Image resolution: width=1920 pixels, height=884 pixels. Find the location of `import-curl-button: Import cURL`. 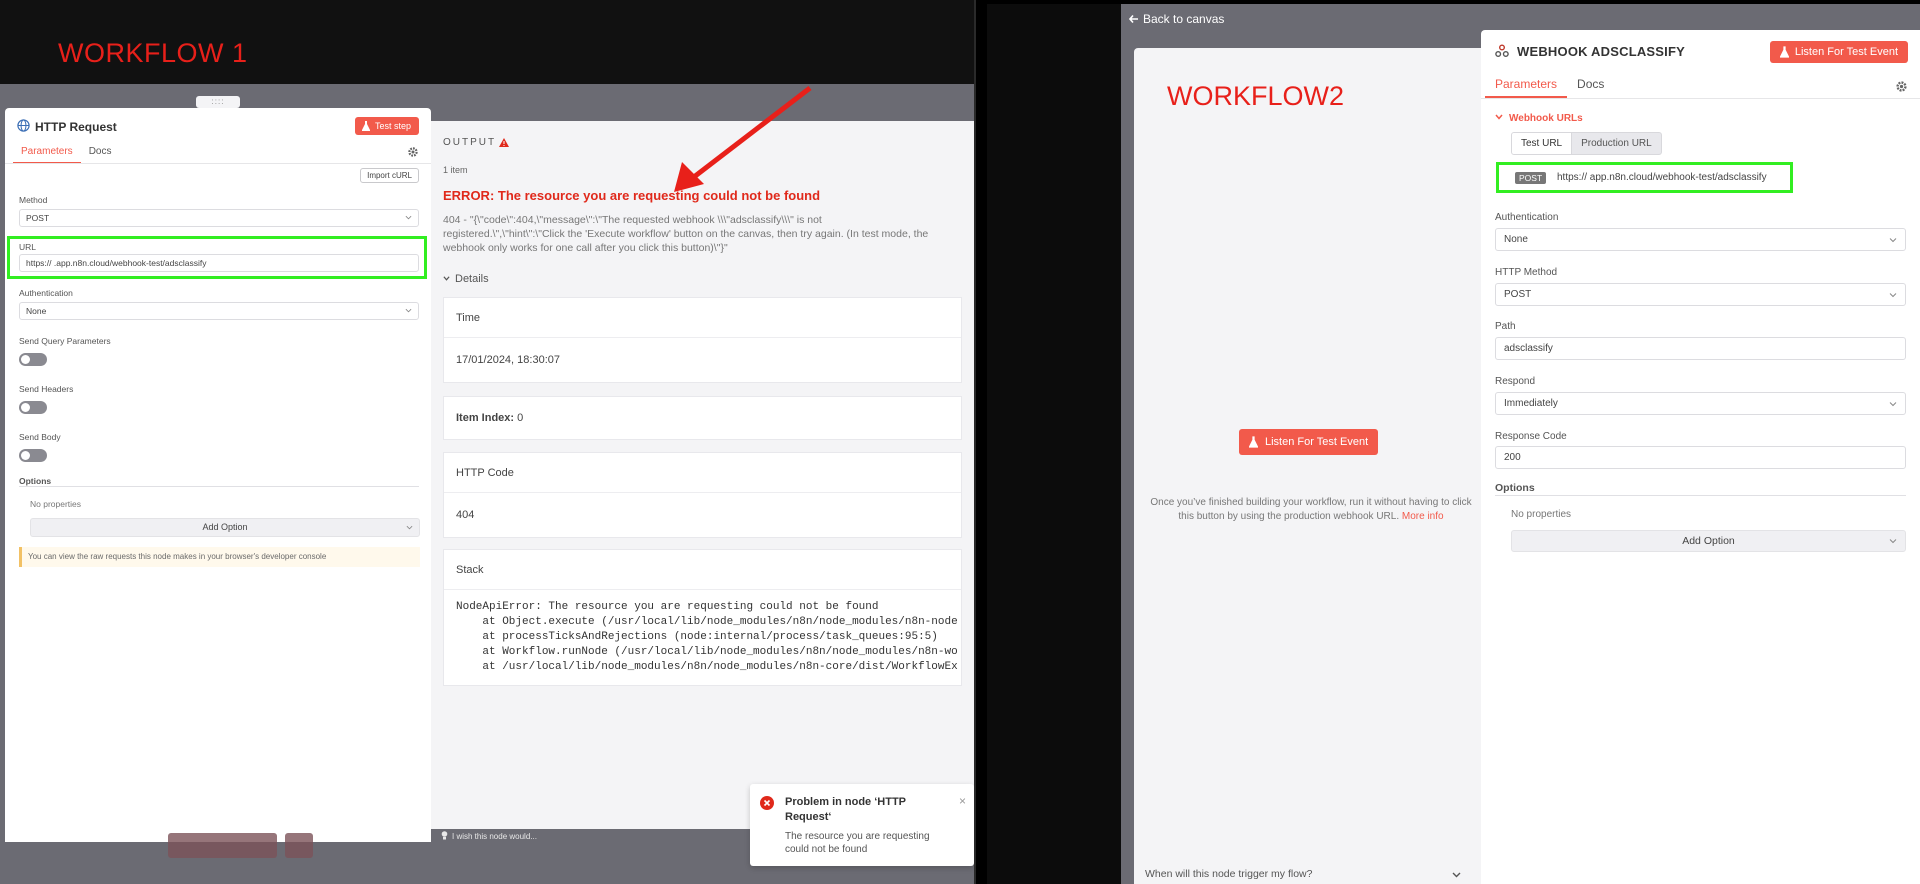

import-curl-button: Import cURL is located at coordinates (389, 175).